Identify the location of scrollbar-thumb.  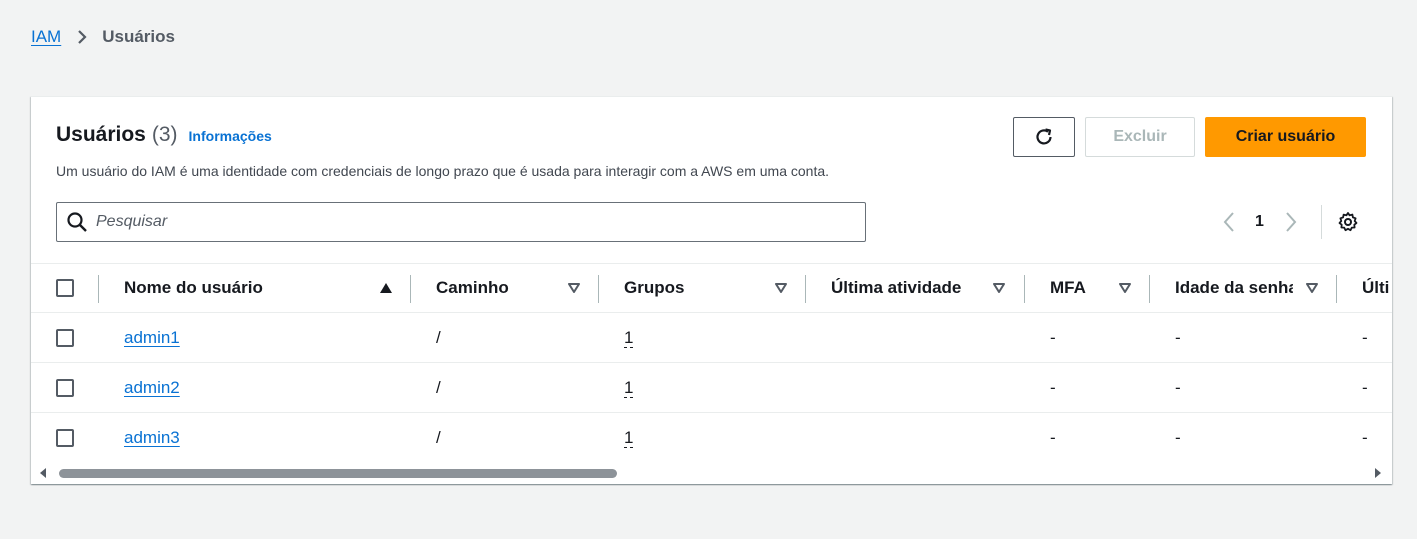
(338, 473).